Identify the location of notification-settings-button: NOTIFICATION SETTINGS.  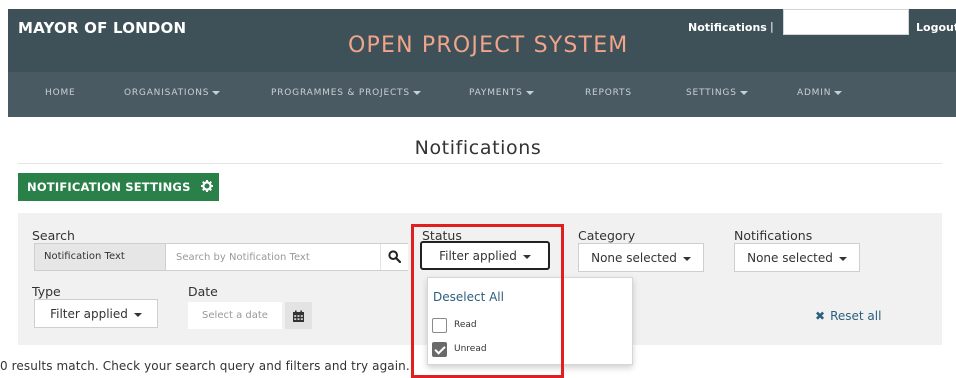
(118, 187).